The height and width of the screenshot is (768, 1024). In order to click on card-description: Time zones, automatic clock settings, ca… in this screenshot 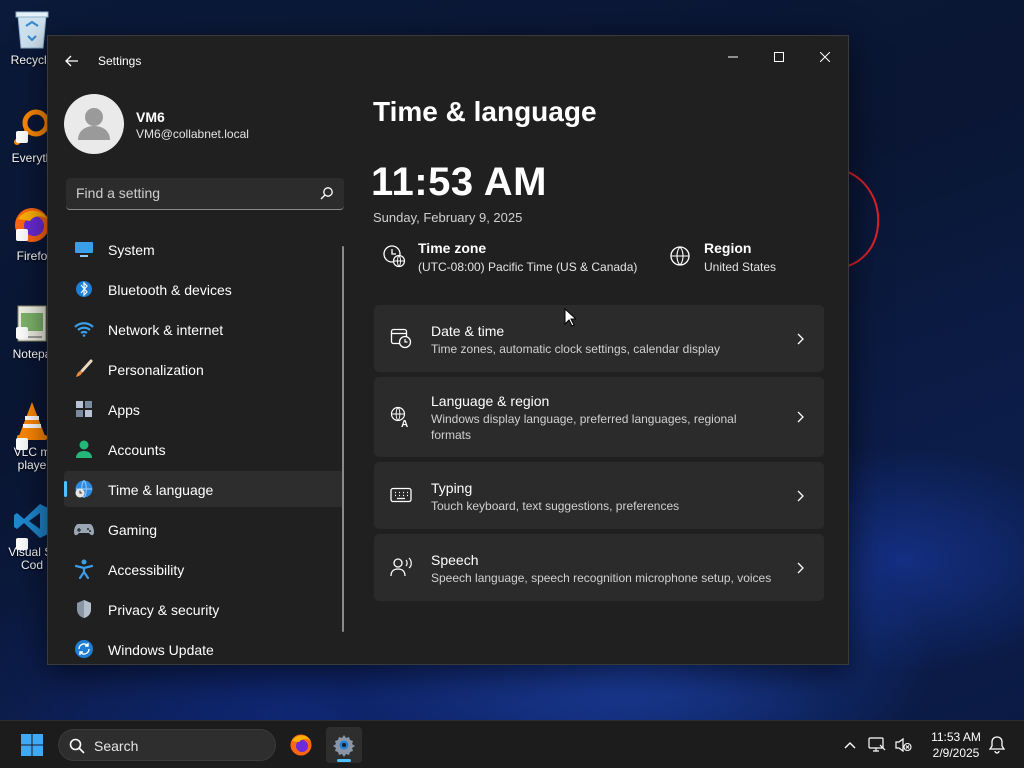, I will do `click(576, 349)`.